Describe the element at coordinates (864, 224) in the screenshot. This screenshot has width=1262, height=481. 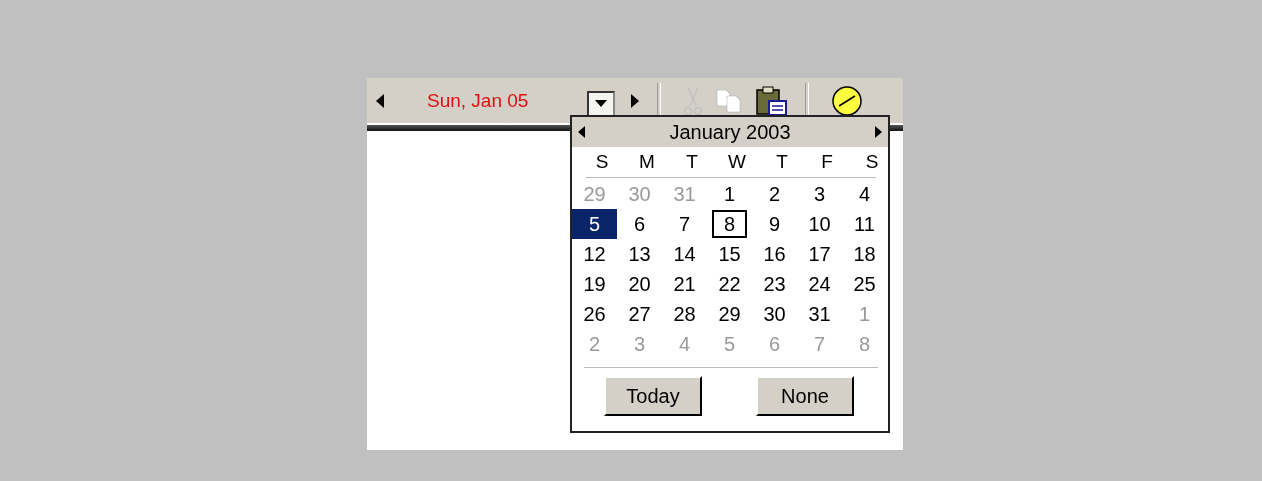
I see `day-cell: 11` at that location.